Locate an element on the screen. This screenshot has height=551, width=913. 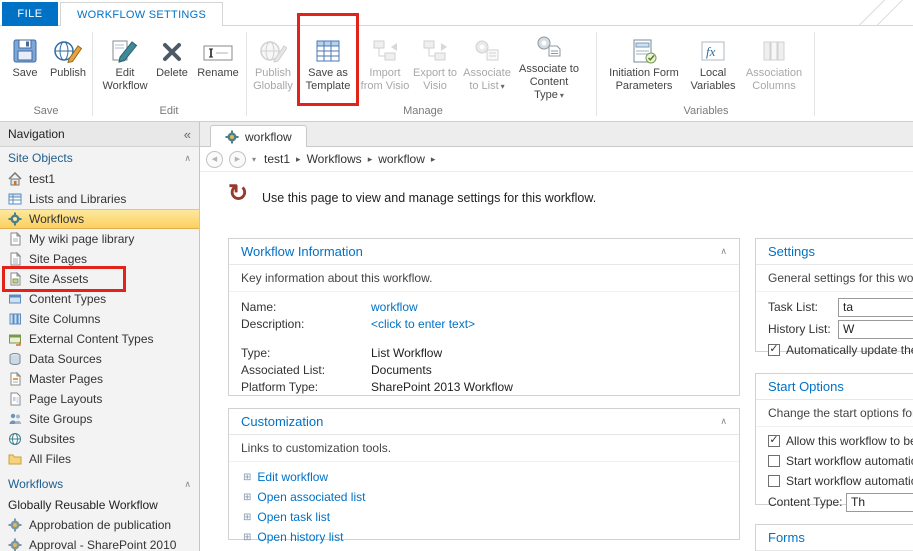
wiki-library-icon is located at coordinates (15, 239).